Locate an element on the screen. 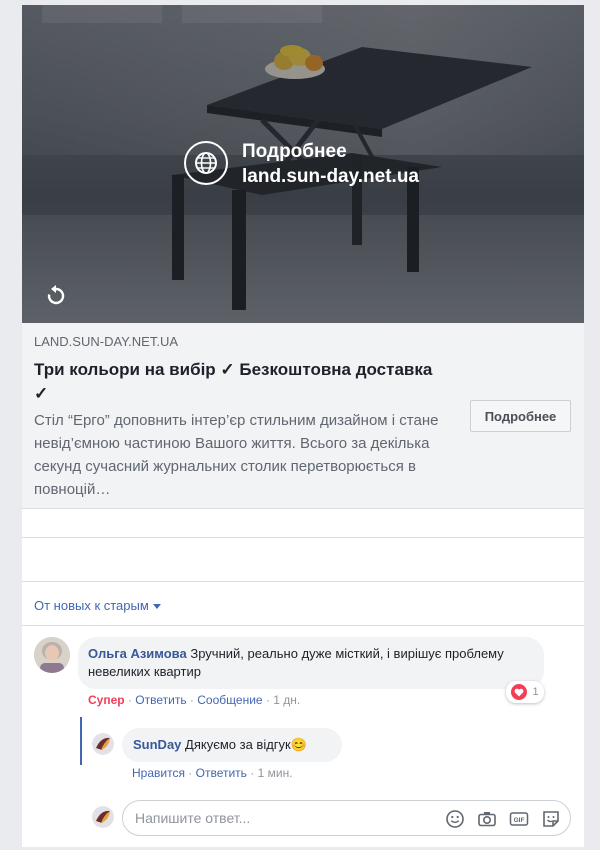 This screenshot has height=850, width=600. reply-actions: Нравится · Ответить · 1 мин. is located at coordinates (212, 773).